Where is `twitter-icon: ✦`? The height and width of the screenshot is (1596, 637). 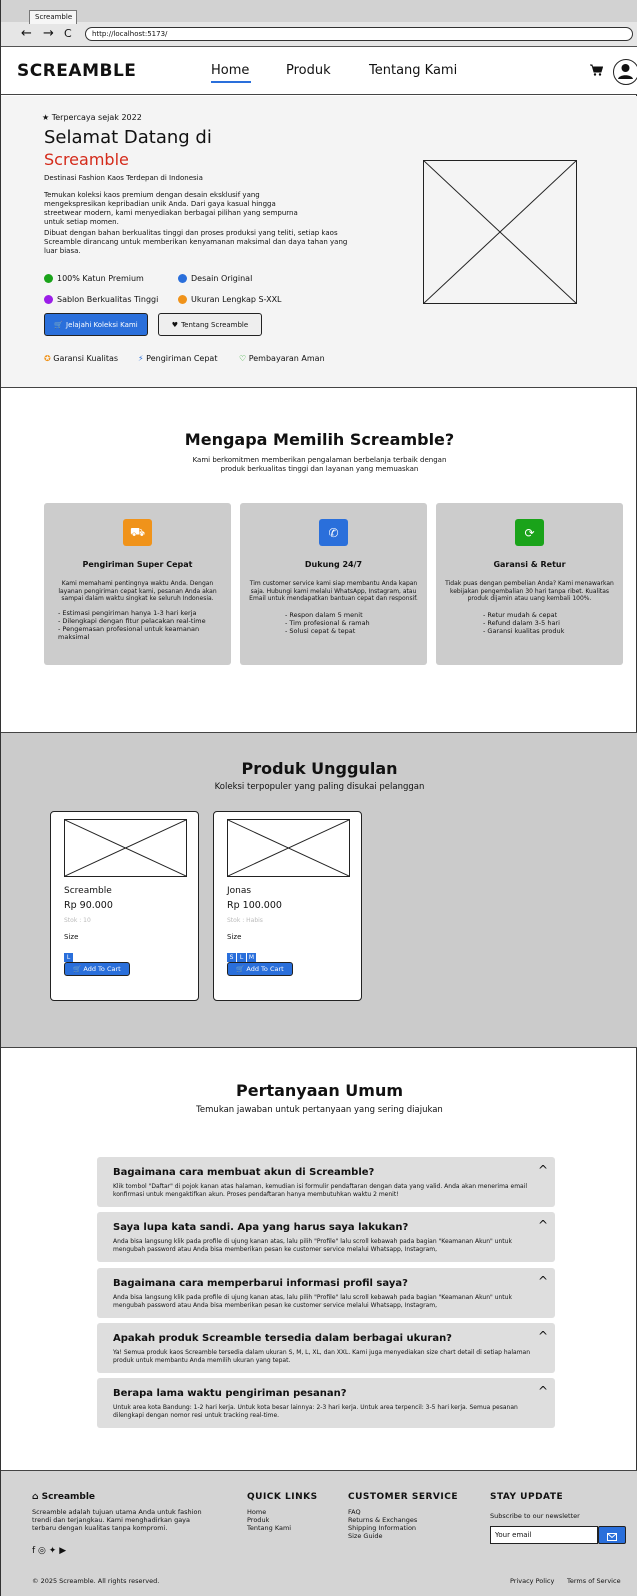
twitter-icon: ✦ is located at coordinates (53, 1551).